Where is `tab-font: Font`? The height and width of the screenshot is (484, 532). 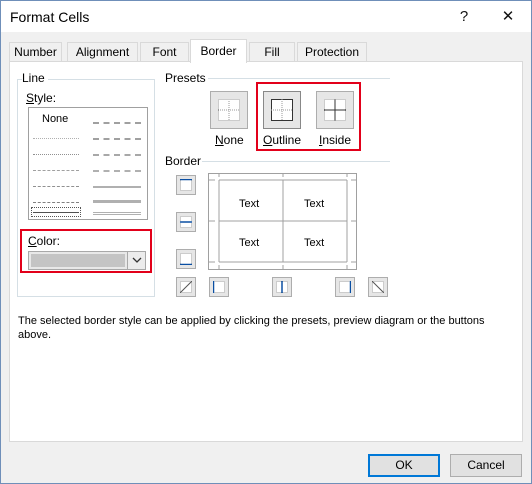
tab-font: Font is located at coordinates (164, 52).